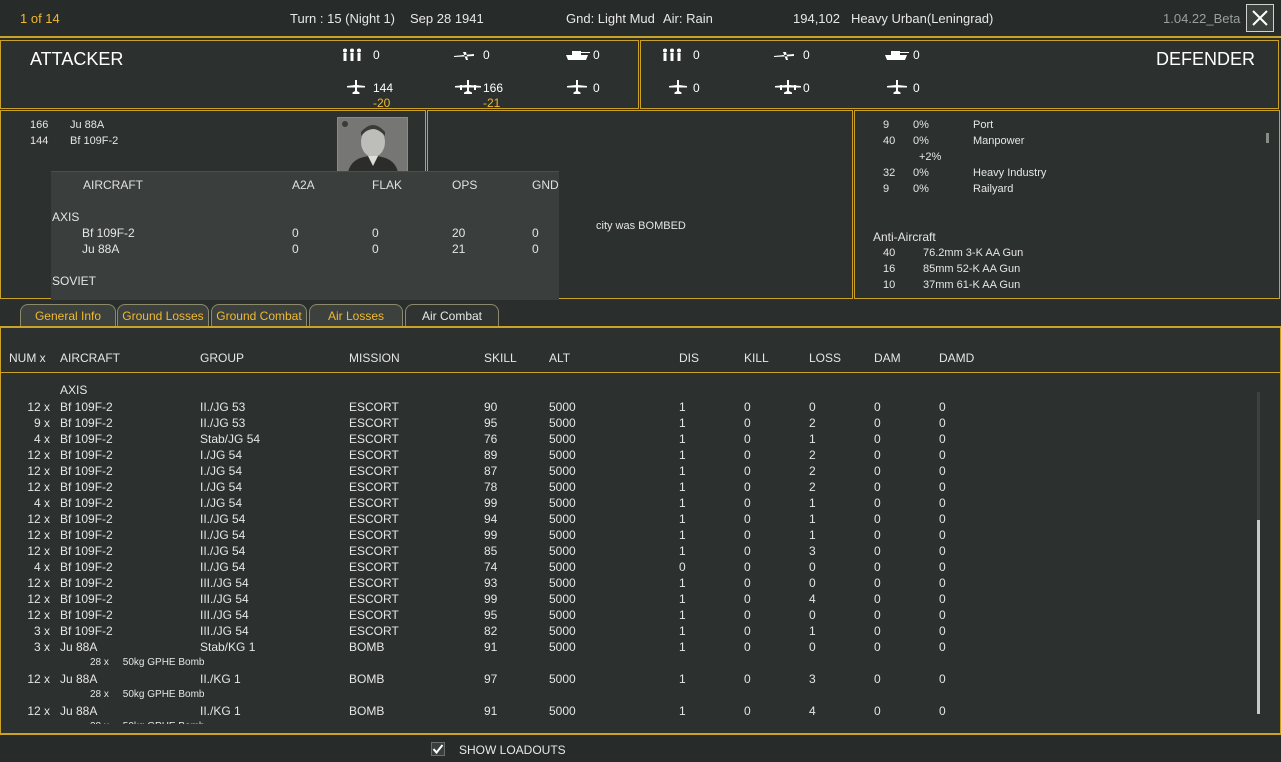 The image size is (1281, 762). What do you see at coordinates (641, 226) in the screenshot?
I see `result-message: city was BOMBED` at bounding box center [641, 226].